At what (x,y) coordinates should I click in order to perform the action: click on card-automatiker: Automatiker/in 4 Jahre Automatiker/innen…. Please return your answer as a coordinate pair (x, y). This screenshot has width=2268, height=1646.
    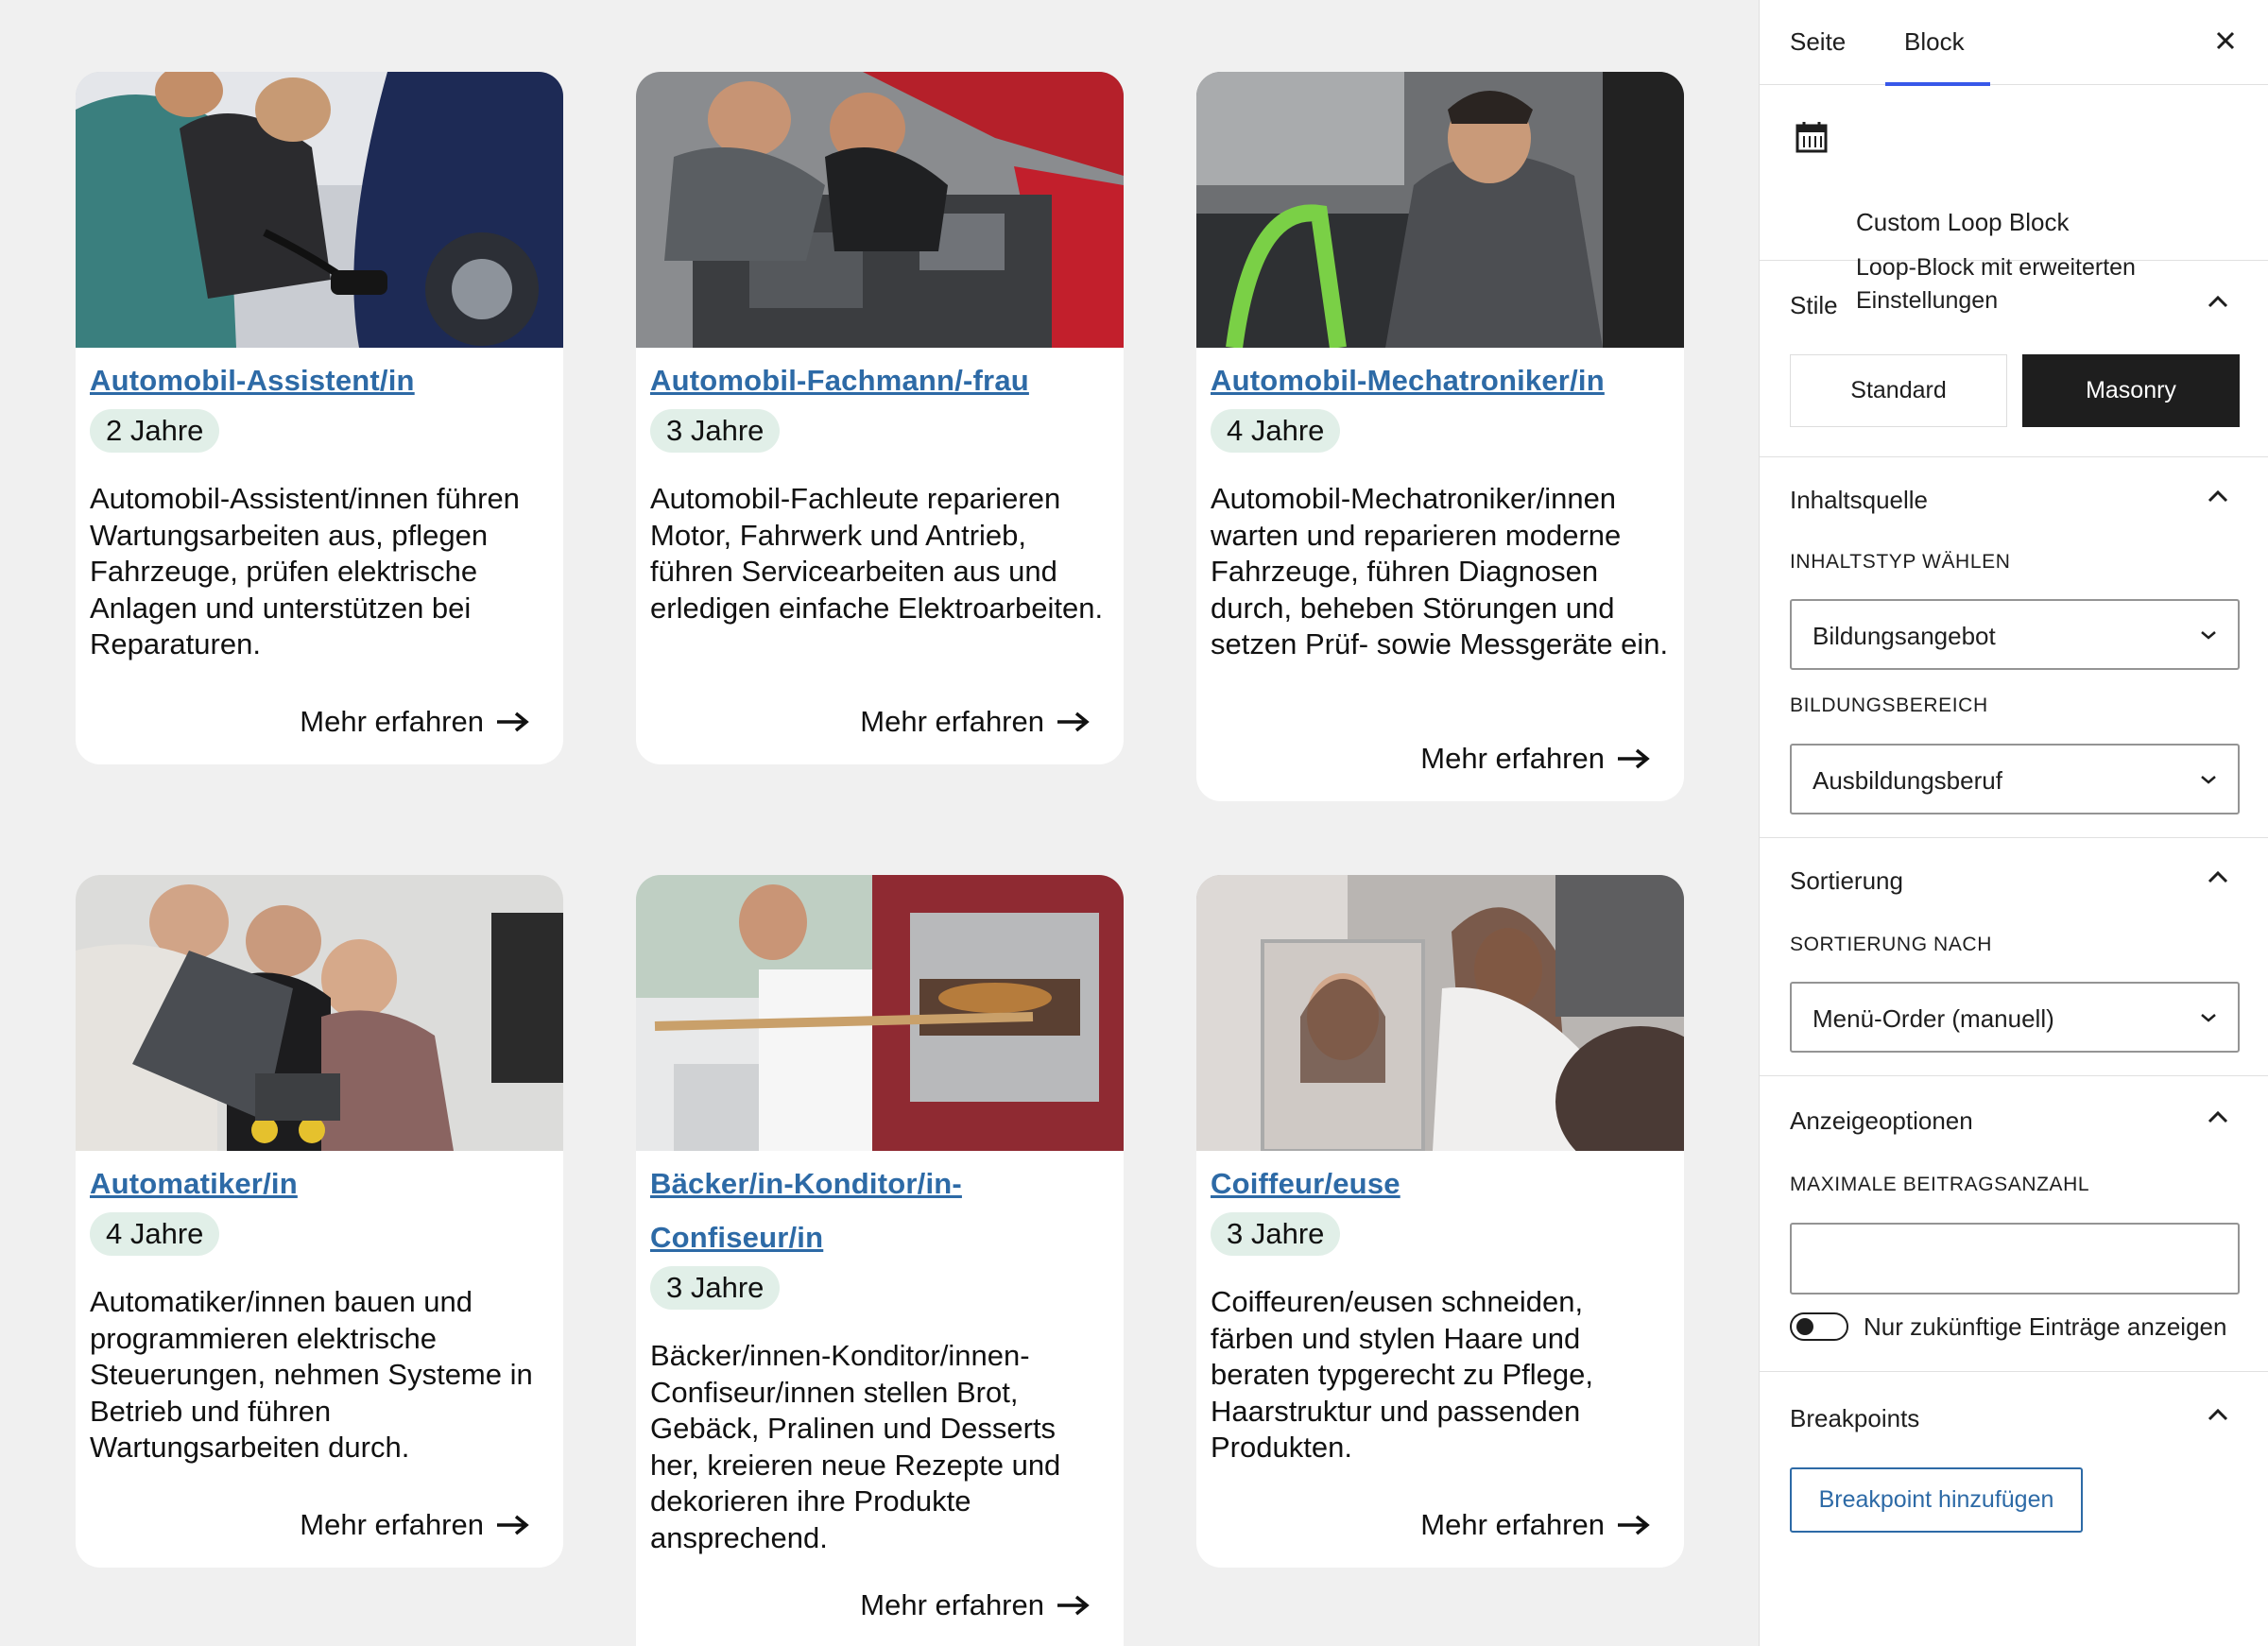
    Looking at the image, I should click on (319, 1221).